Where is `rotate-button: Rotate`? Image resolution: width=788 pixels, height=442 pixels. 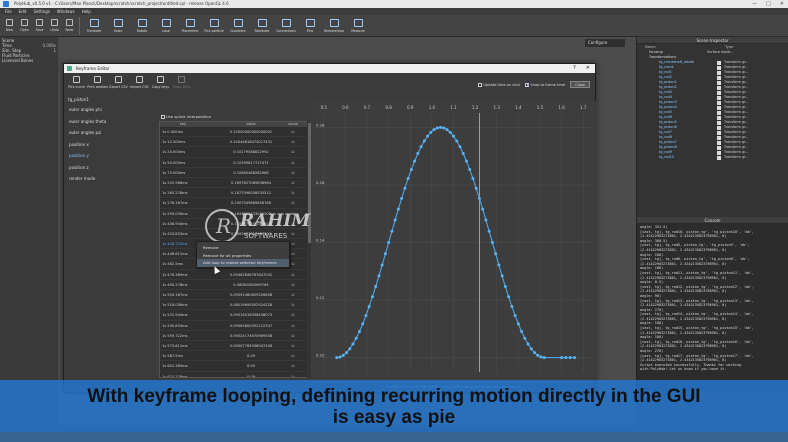
rotate-button: Rotate is located at coordinates (142, 26).